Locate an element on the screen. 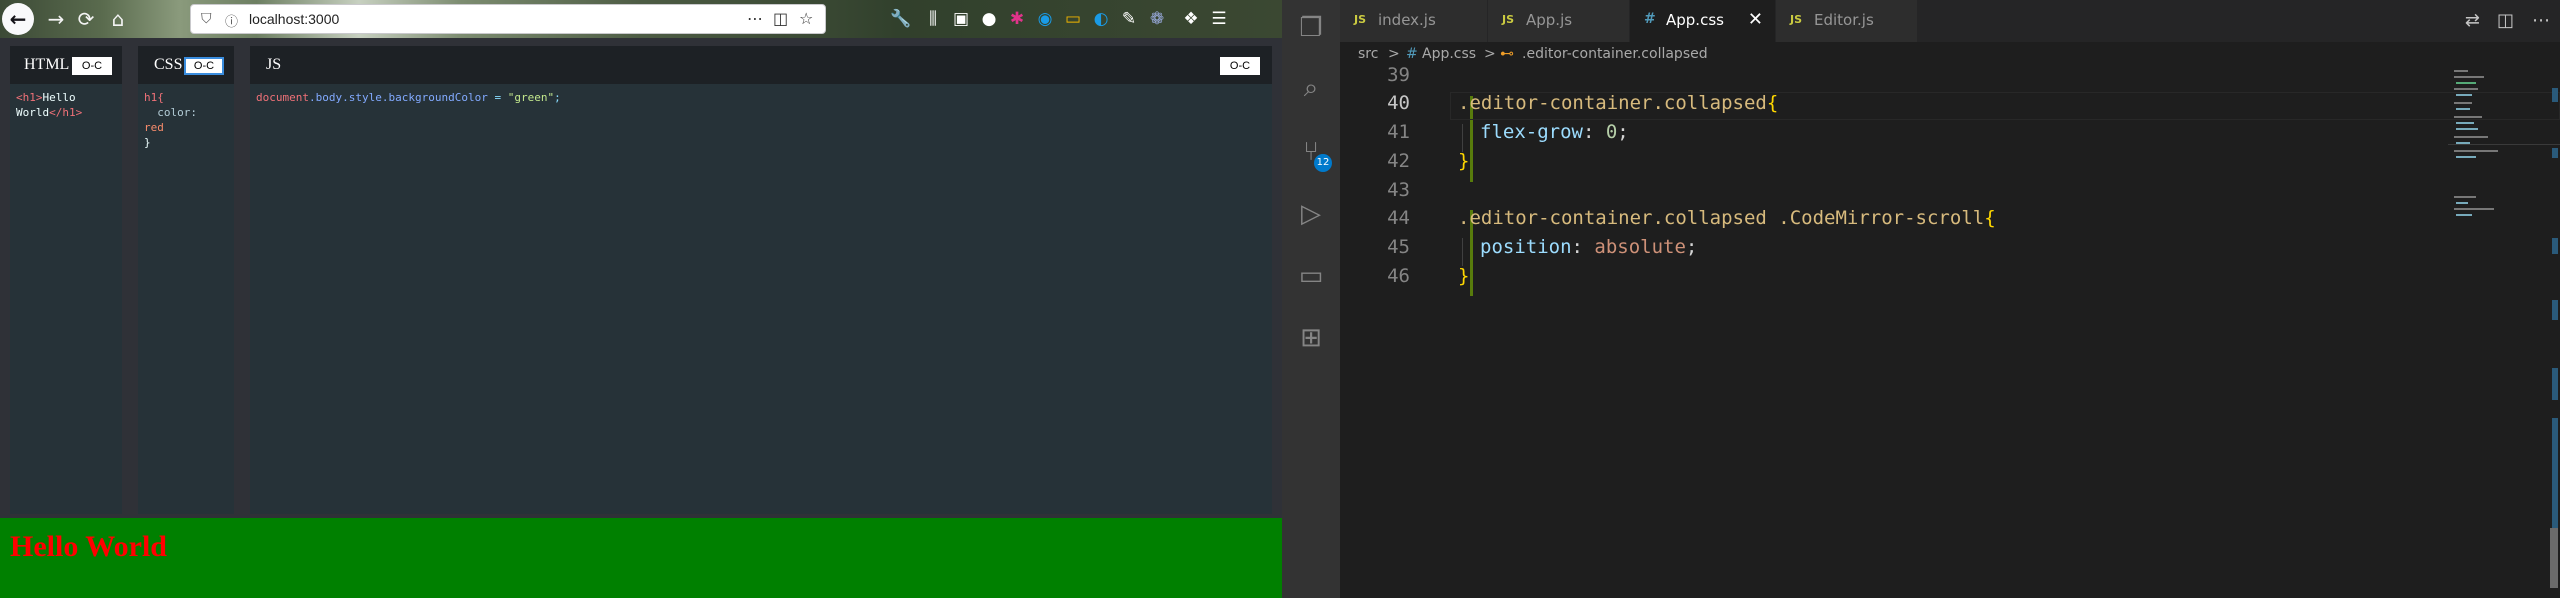 This screenshot has width=2560, height=598. code-line-45: position: absolute; is located at coordinates (1588, 247).